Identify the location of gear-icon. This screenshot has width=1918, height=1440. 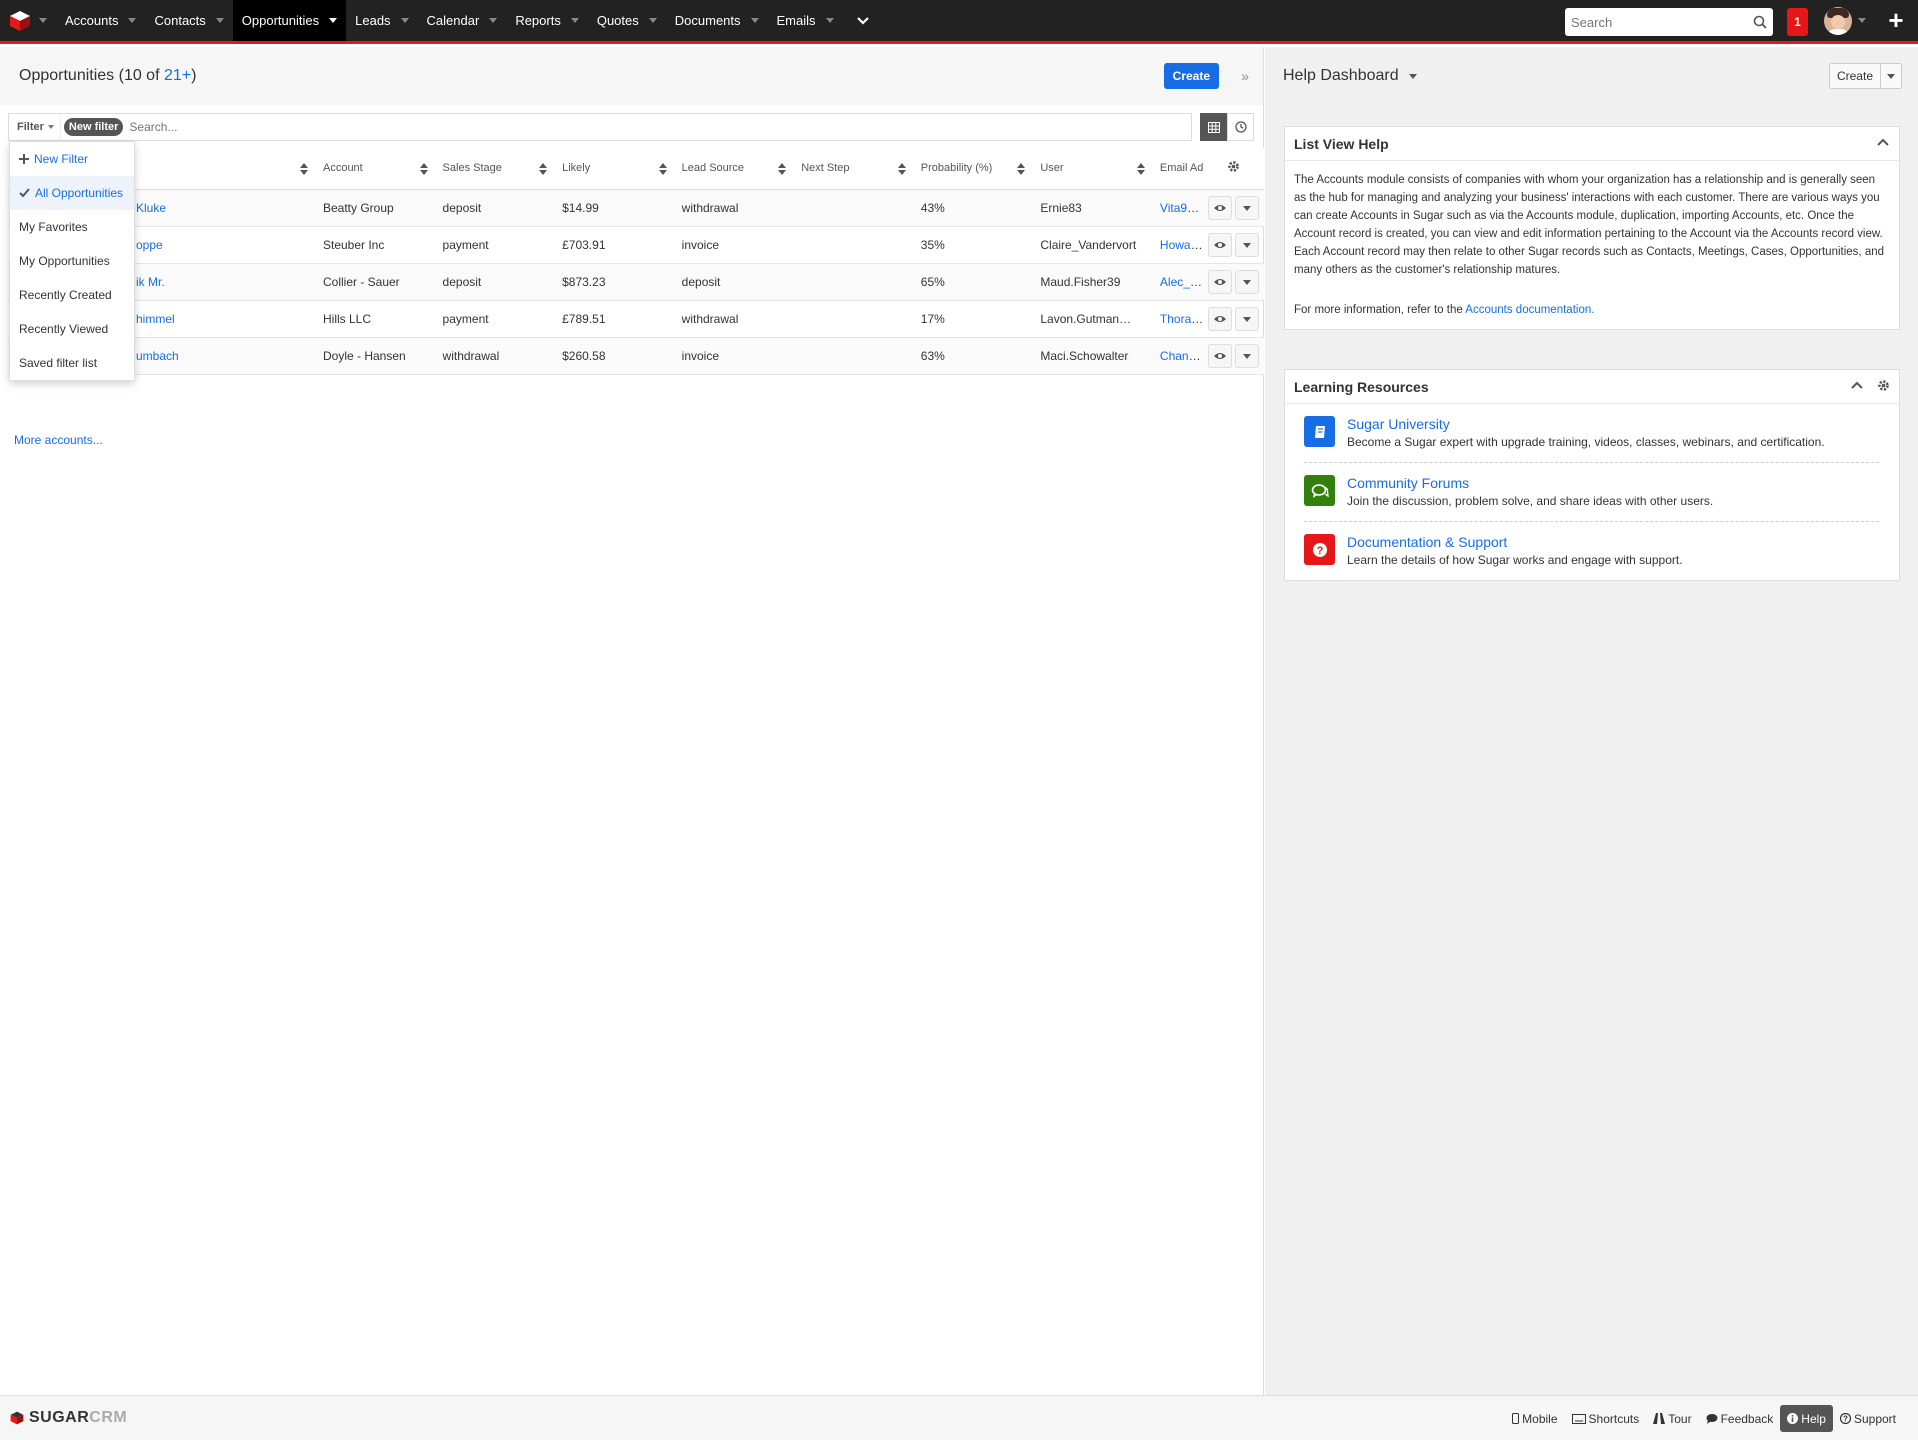
(1883, 385).